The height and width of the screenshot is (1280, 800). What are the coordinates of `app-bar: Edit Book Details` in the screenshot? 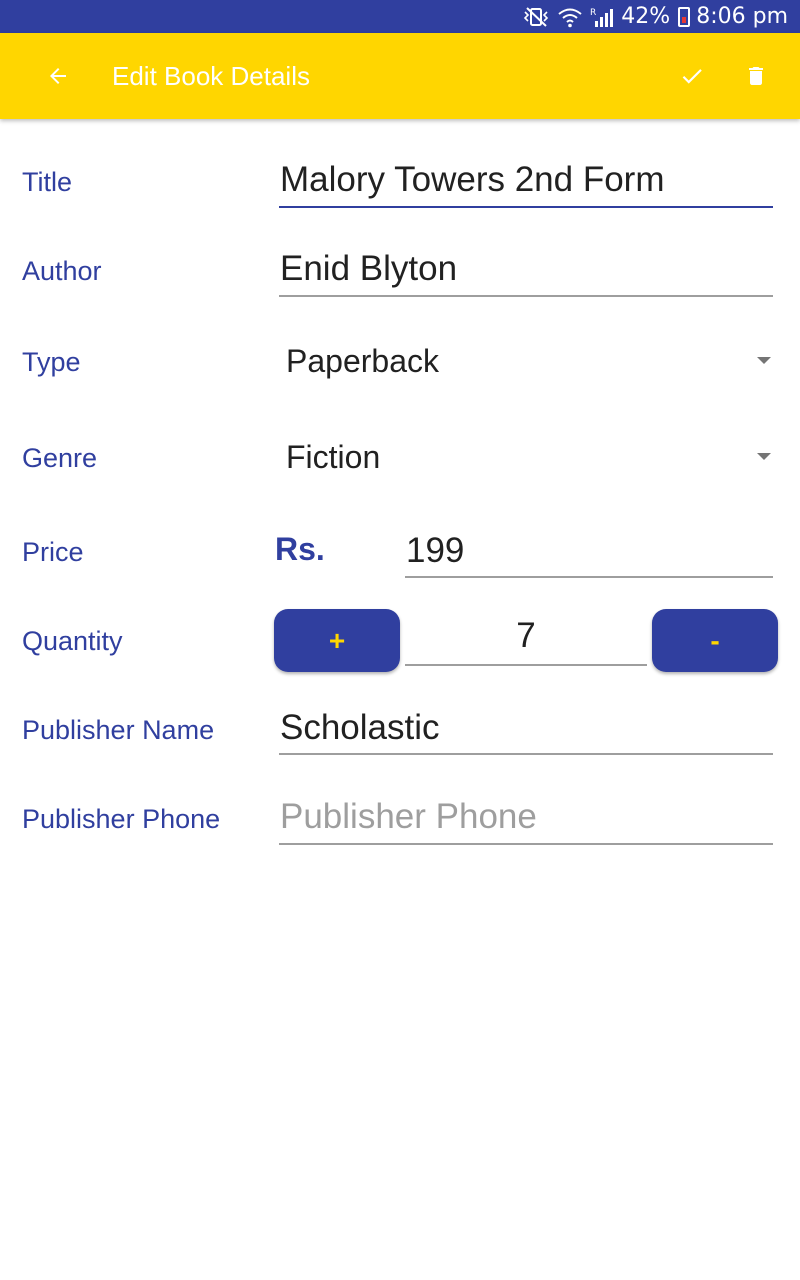 It's located at (400, 76).